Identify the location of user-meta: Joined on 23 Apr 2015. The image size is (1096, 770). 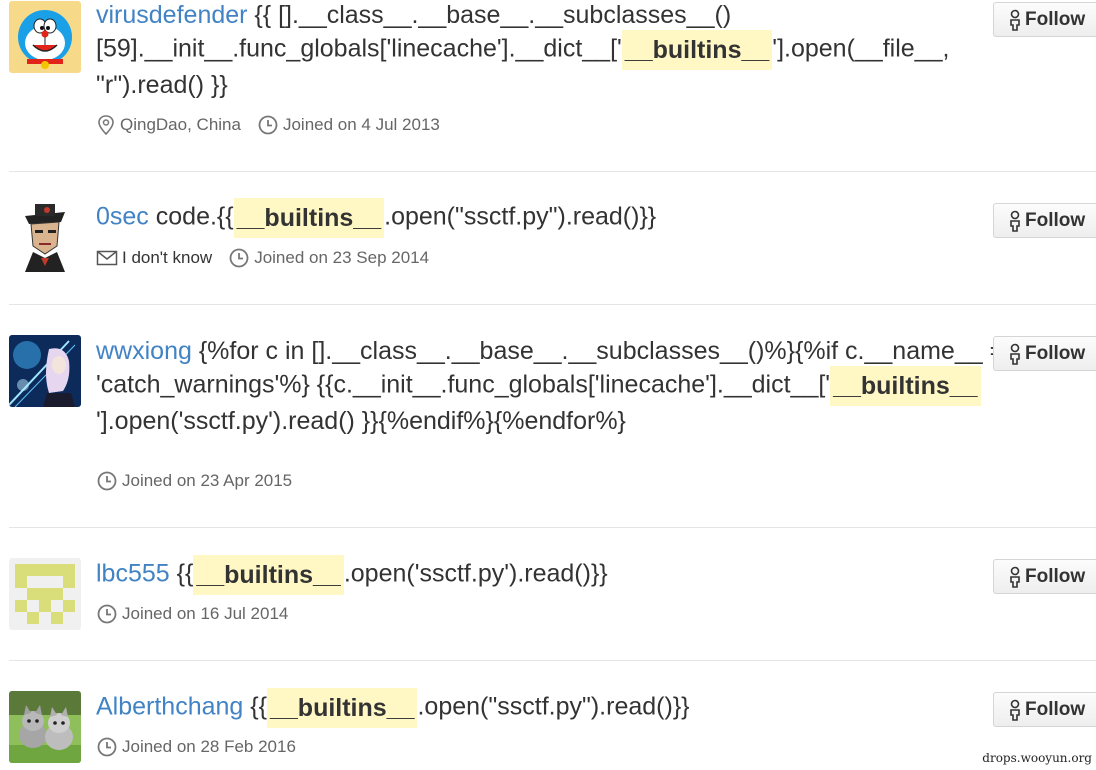
(202, 481).